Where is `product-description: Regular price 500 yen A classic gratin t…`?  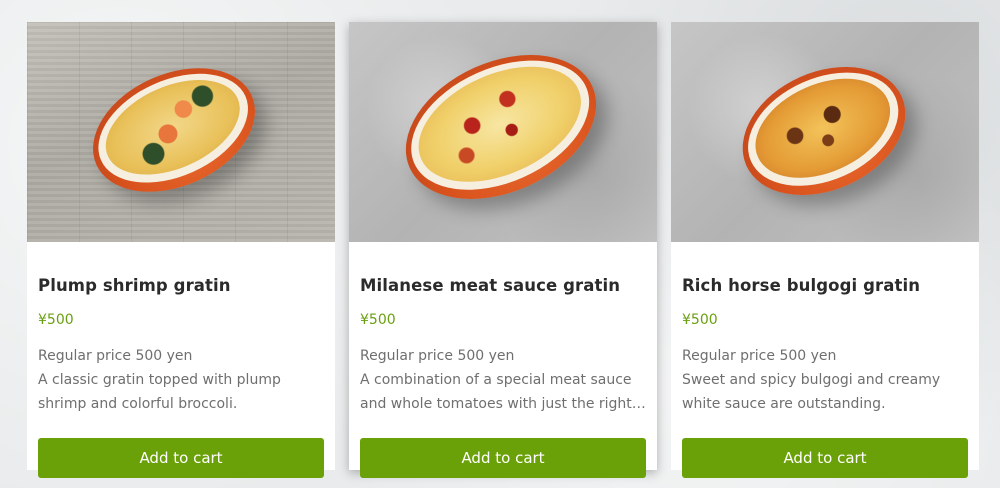
product-description: Regular price 500 yen A classic gratin t… is located at coordinates (181, 380).